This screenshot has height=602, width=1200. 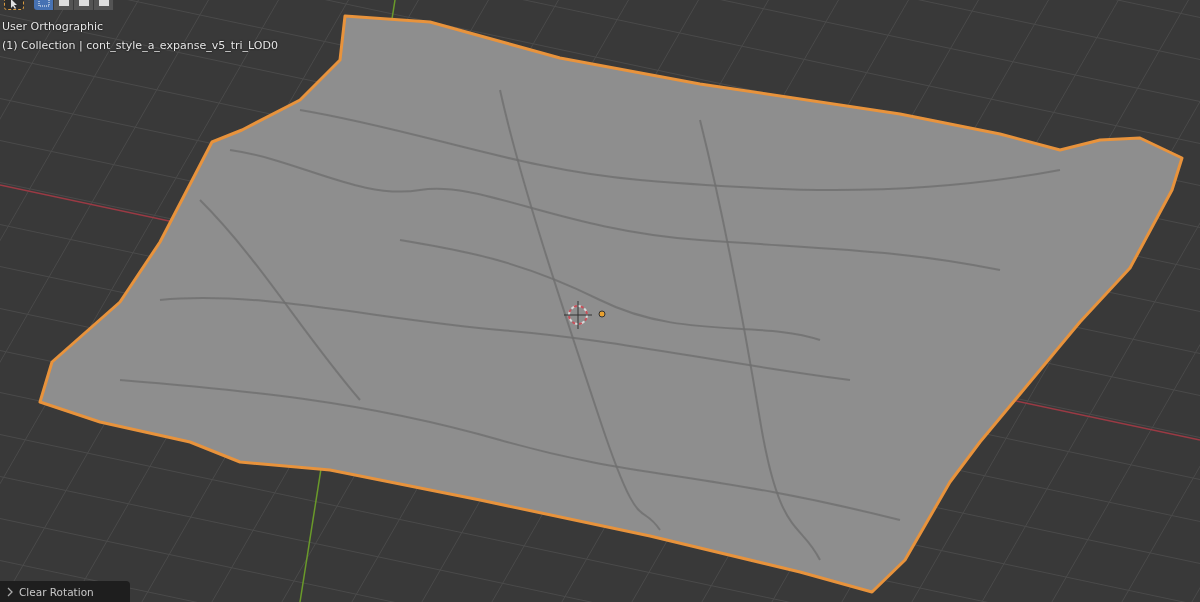 I want to click on cursor-arrow-icon, so click(x=14, y=4).